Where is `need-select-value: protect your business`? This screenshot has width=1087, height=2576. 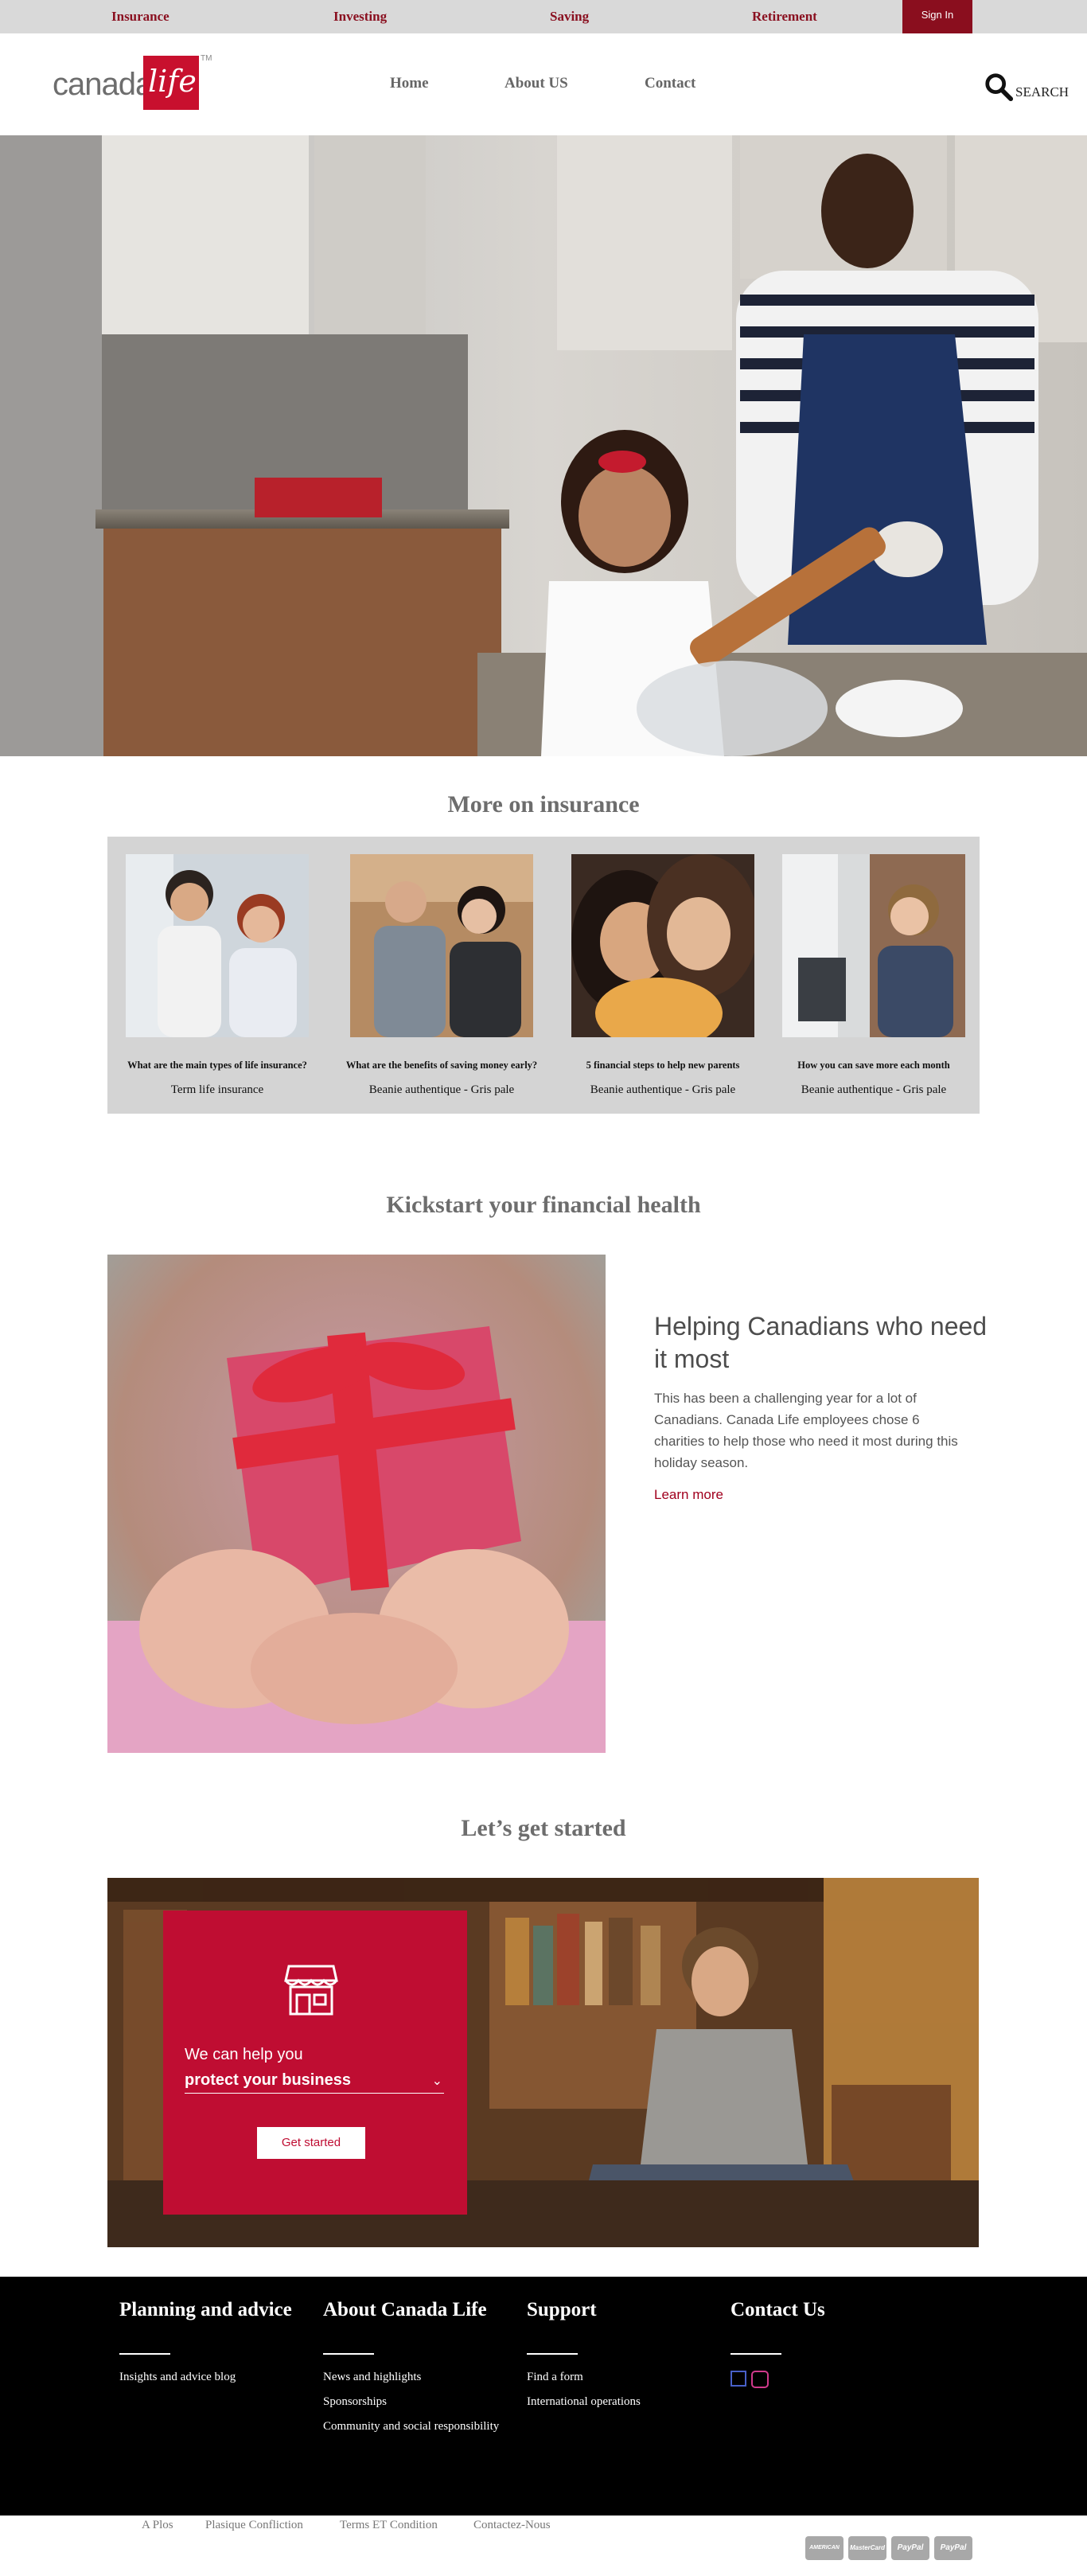 need-select-value: protect your business is located at coordinates (268, 2080).